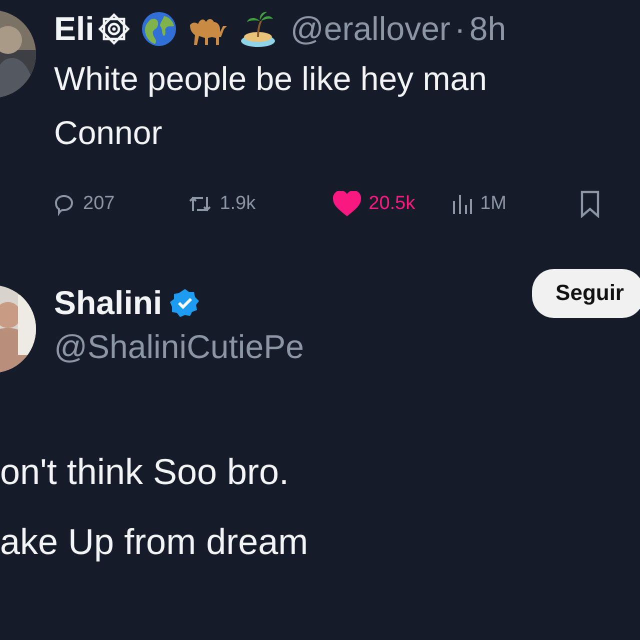 This screenshot has height=640, width=640. What do you see at coordinates (487, 29) in the screenshot?
I see `post-time: 8h` at bounding box center [487, 29].